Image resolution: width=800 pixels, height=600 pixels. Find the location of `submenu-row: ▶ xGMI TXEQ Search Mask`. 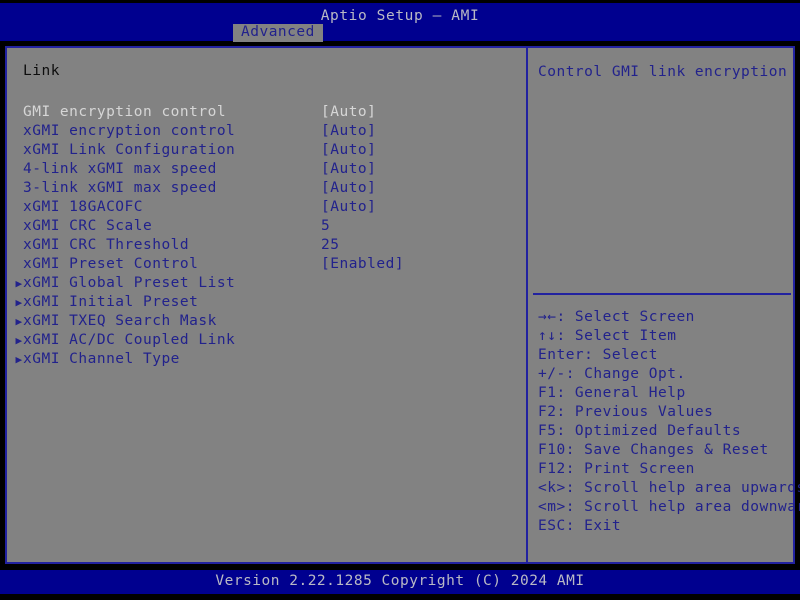

submenu-row: ▶ xGMI TXEQ Search Mask is located at coordinates (266, 321).